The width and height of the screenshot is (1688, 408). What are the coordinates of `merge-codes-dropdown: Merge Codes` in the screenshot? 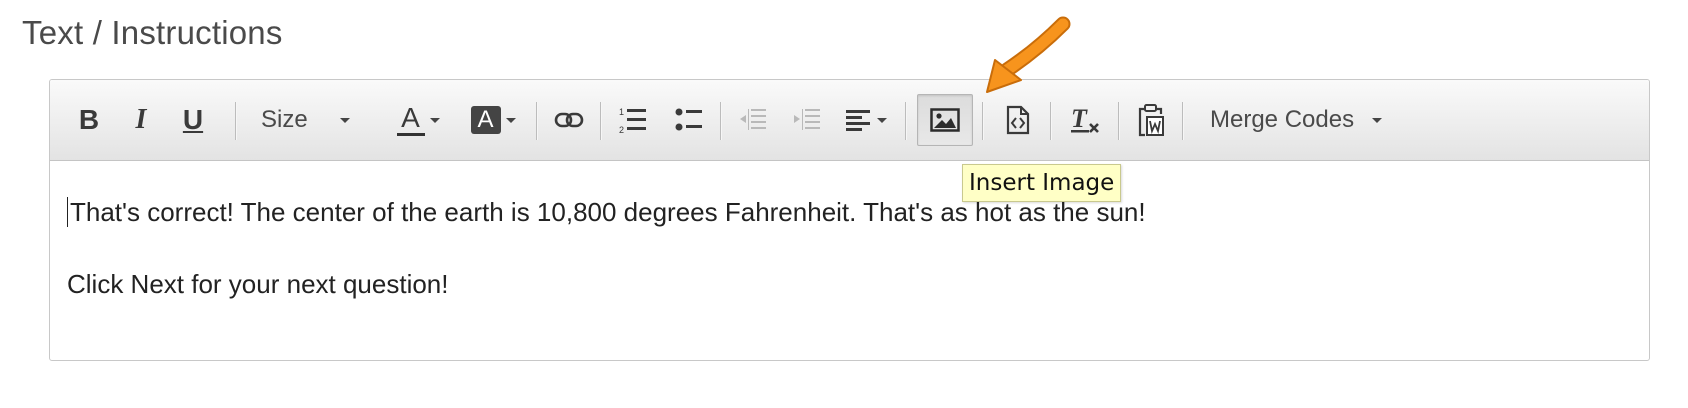 It's located at (1300, 120).